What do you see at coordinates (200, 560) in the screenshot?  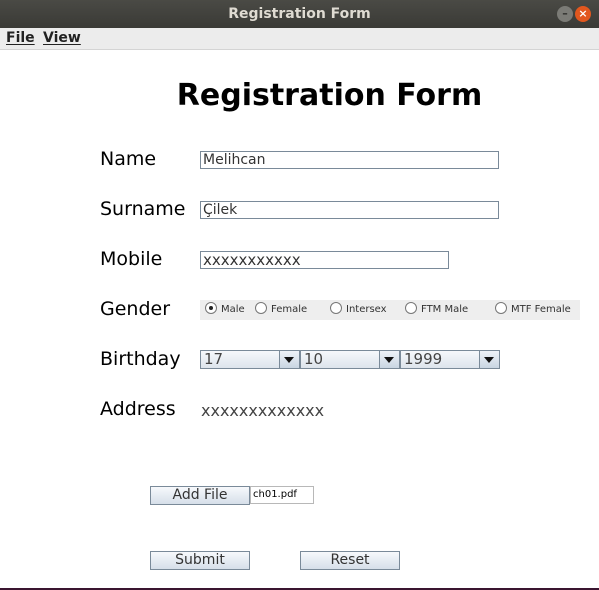 I see `submit-button: Submit` at bounding box center [200, 560].